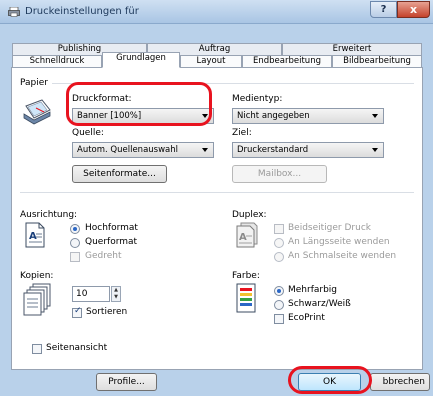  What do you see at coordinates (49, 215) in the screenshot?
I see `orientation-label: Ausrichtung:` at bounding box center [49, 215].